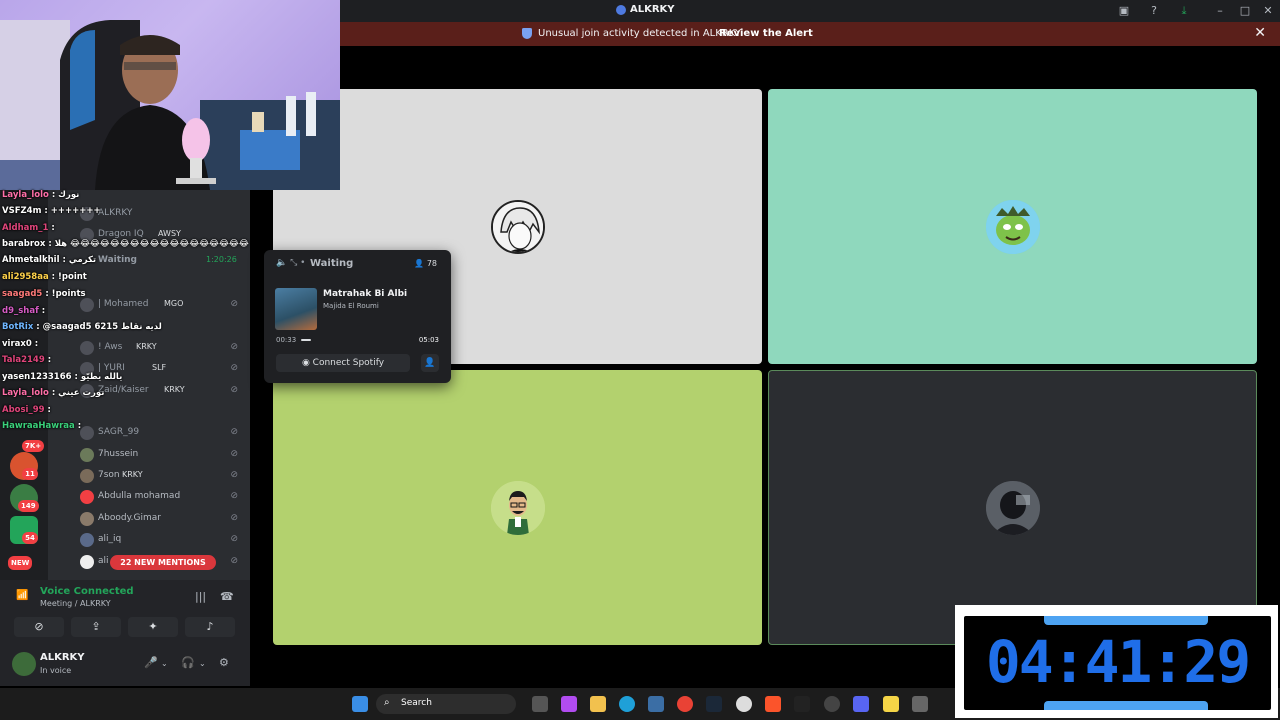  What do you see at coordinates (26, 362) in the screenshot?
I see `chat-message: Tala2149 :` at bounding box center [26, 362].